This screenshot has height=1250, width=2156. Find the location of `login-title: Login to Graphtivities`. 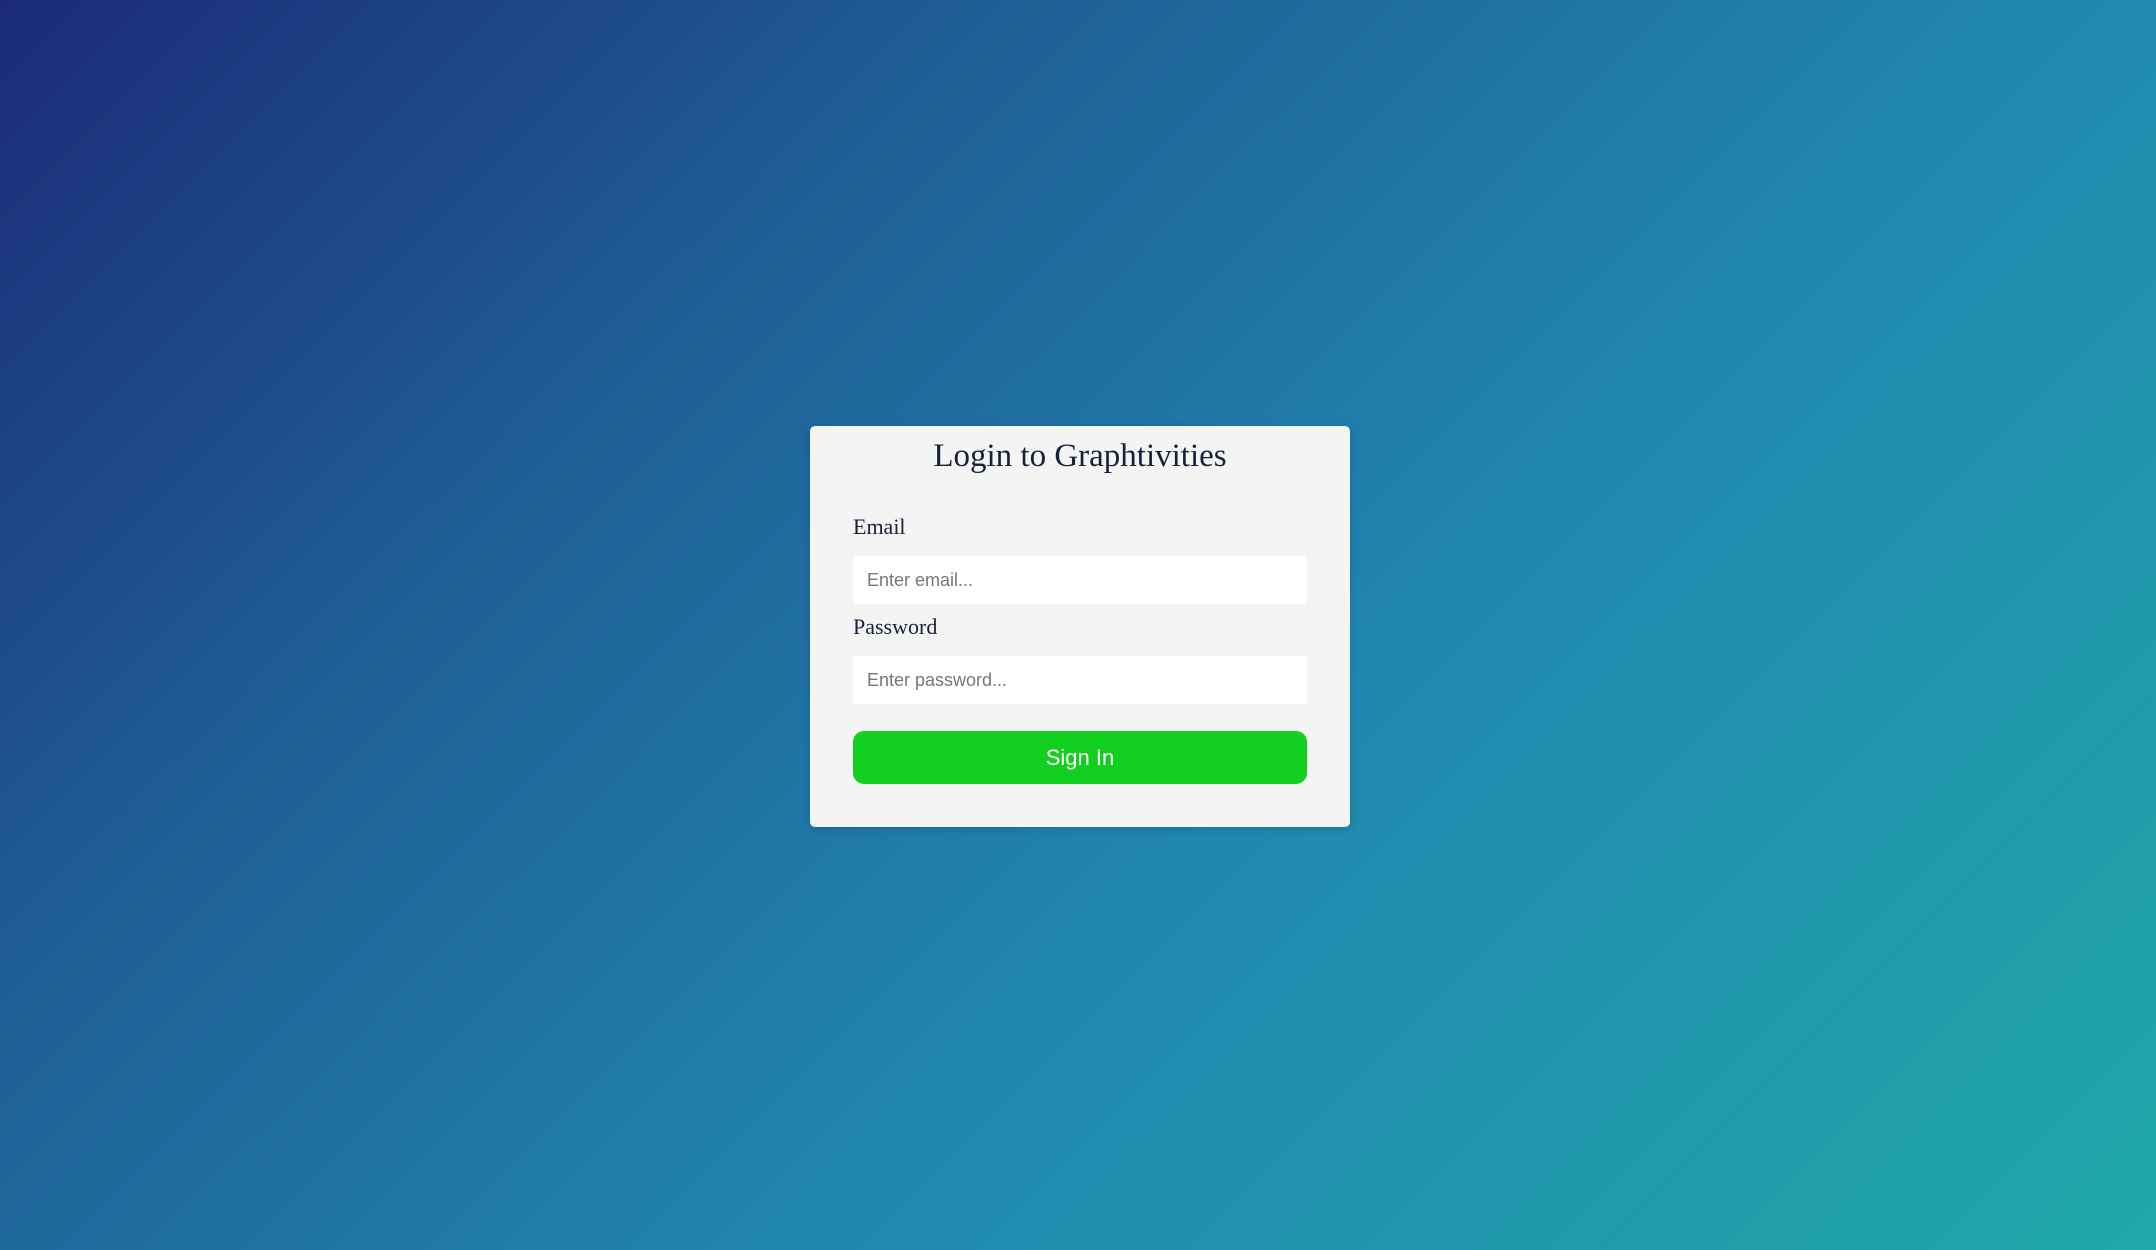

login-title: Login to Graphtivities is located at coordinates (1080, 456).